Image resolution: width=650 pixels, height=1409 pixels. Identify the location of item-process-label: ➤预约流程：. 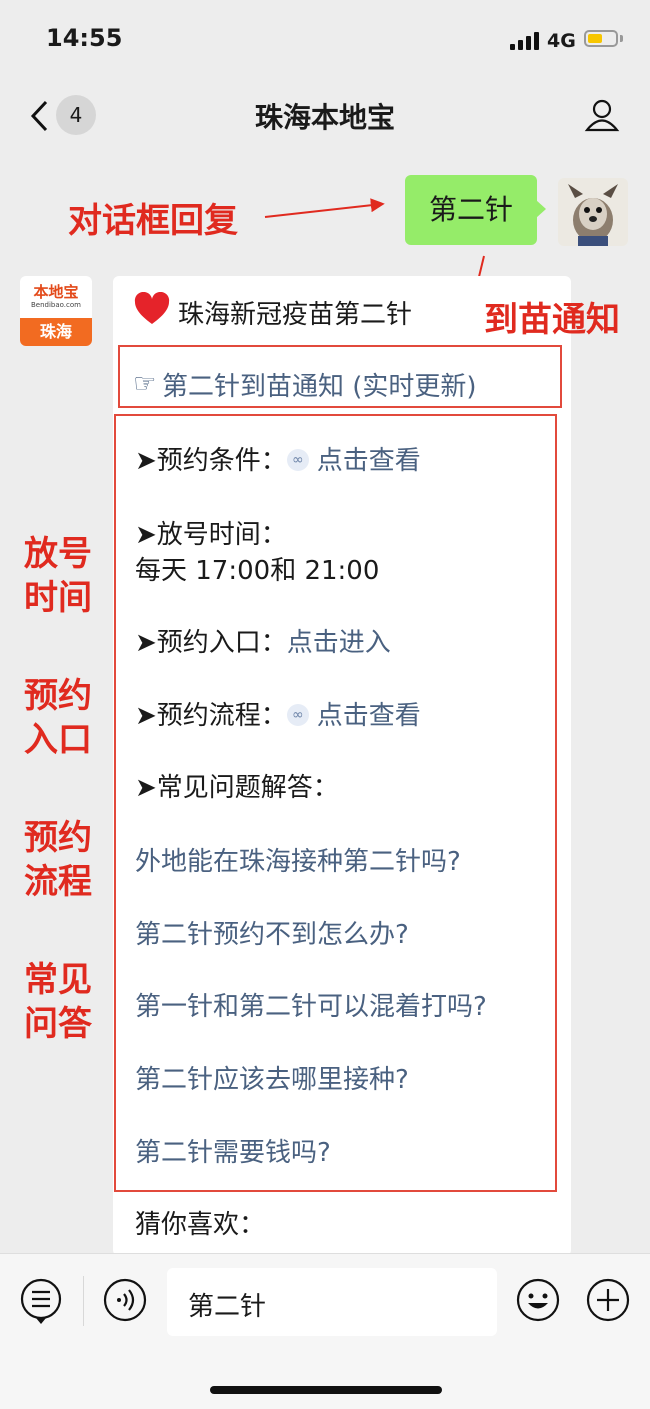
(211, 716).